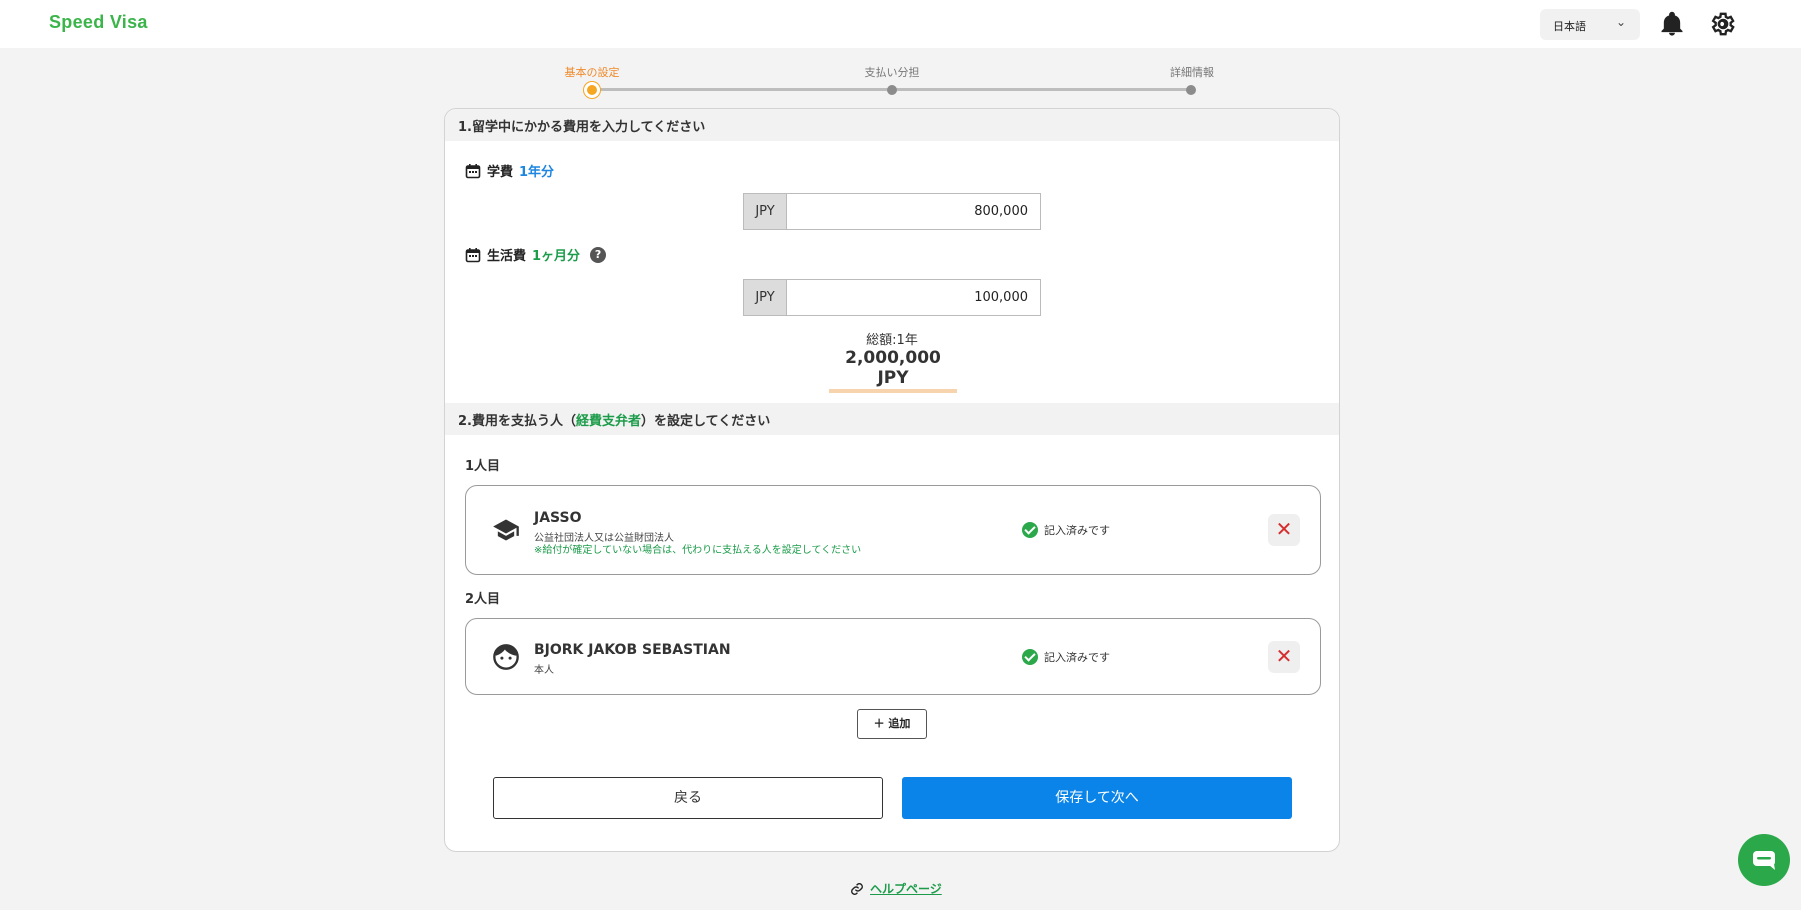  I want to click on tuition-currency: JPY, so click(765, 211).